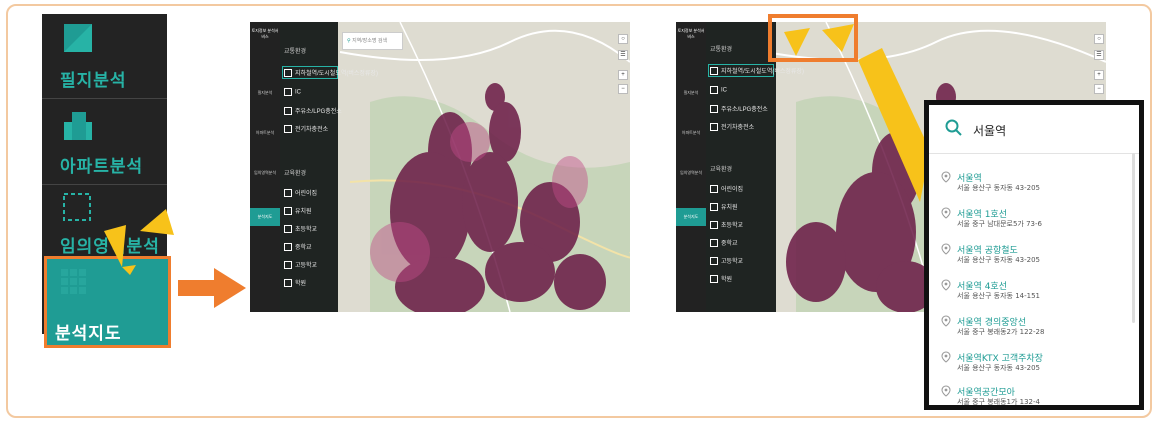 This screenshot has height=424, width=1160. Describe the element at coordinates (1133, 238) in the screenshot. I see `scrollbar` at that location.